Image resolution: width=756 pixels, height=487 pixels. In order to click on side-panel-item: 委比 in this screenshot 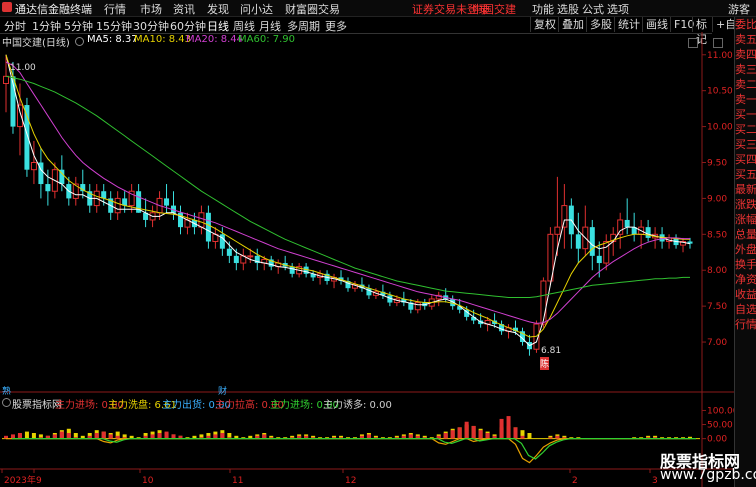, I will do `click(745, 24)`.